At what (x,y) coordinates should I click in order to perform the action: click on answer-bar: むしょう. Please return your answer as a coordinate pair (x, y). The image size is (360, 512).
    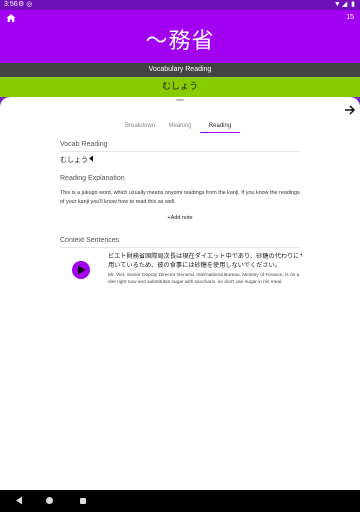
    Looking at the image, I should click on (180, 87).